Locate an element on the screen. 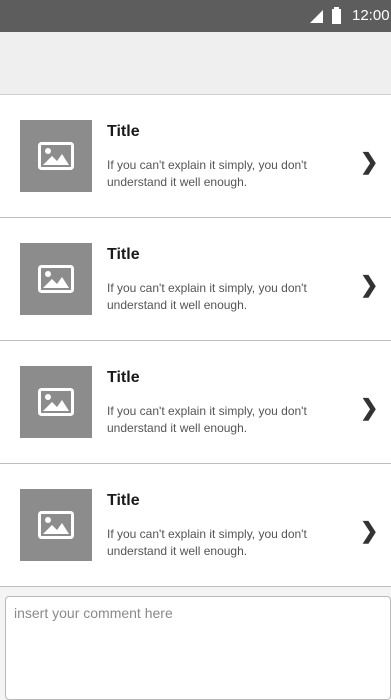 This screenshot has height=700, width=391. battery-icon is located at coordinates (336, 15).